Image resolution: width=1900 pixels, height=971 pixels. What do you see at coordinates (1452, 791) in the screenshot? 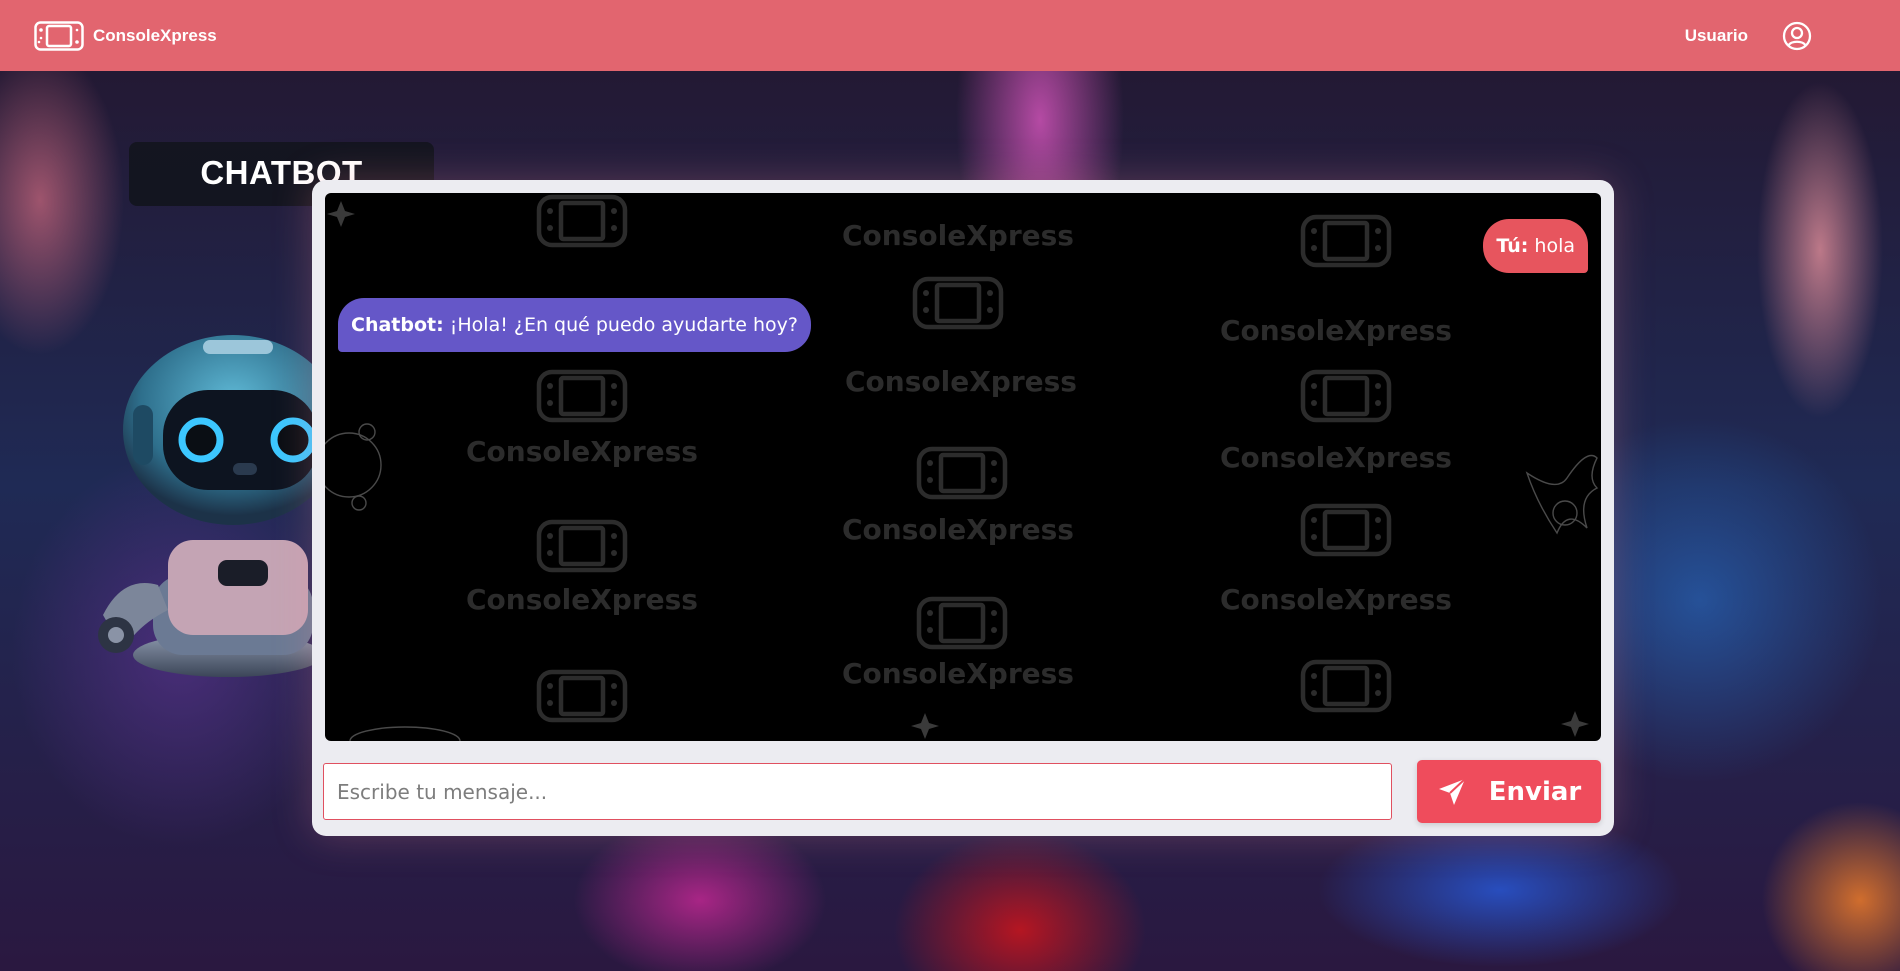
I see `send-icon` at bounding box center [1452, 791].